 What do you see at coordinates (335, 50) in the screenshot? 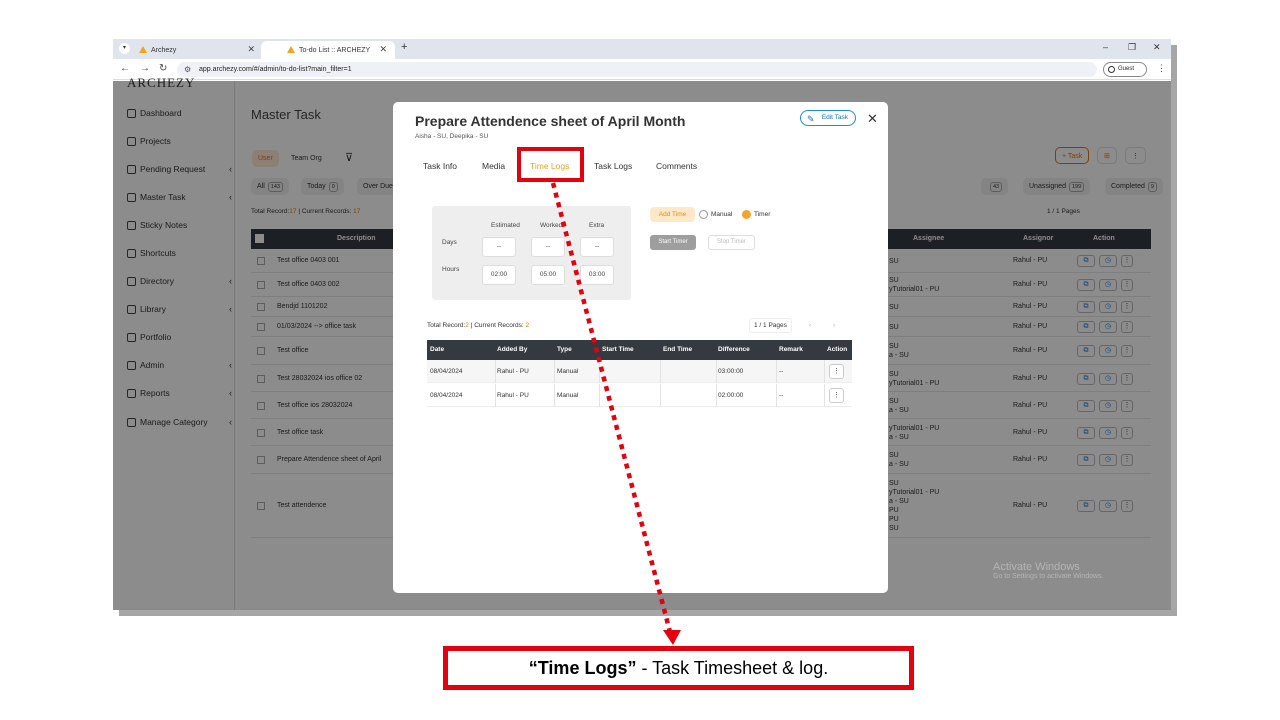
I see `tab-title: To-do List :: ARCHEZY` at bounding box center [335, 50].